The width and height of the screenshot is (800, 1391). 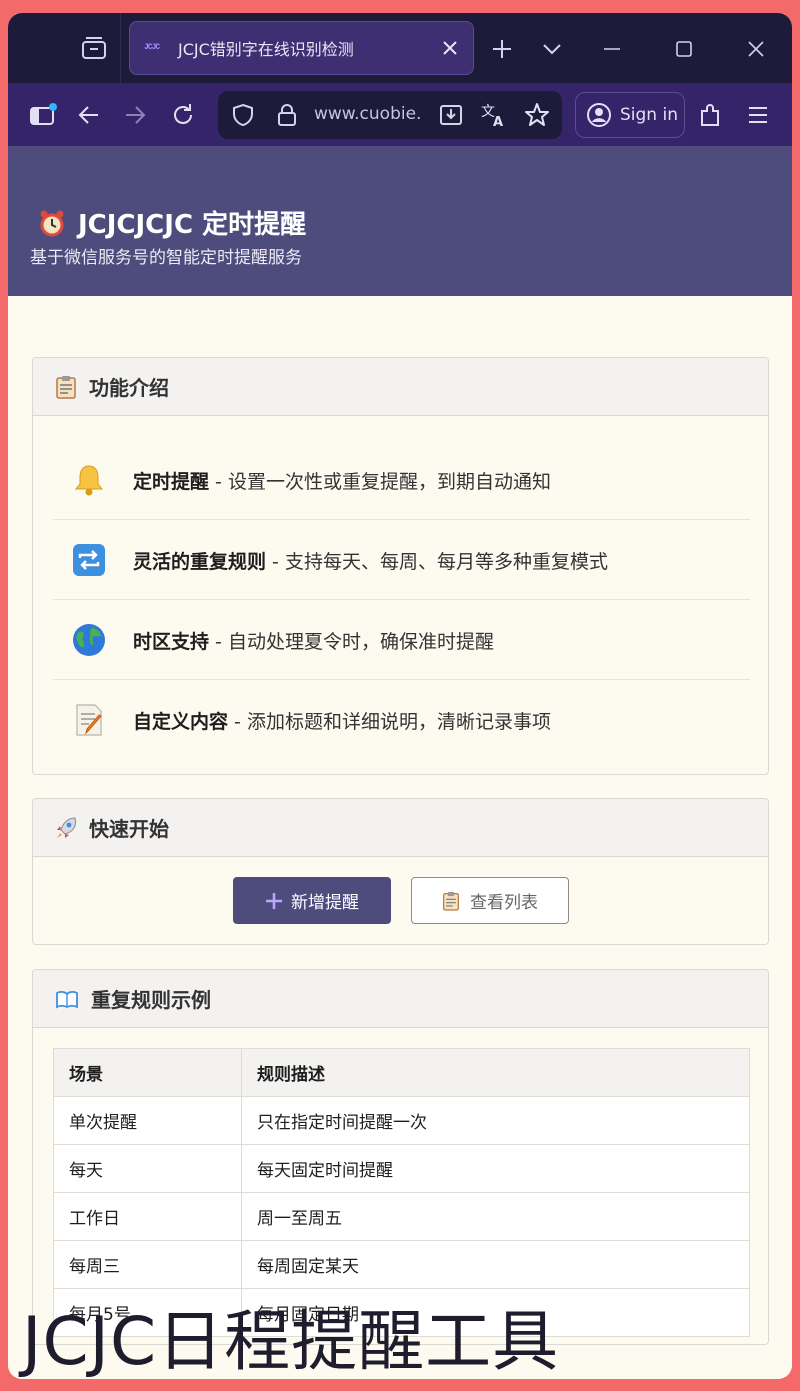 I want to click on maximize-icon, so click(x=684, y=49).